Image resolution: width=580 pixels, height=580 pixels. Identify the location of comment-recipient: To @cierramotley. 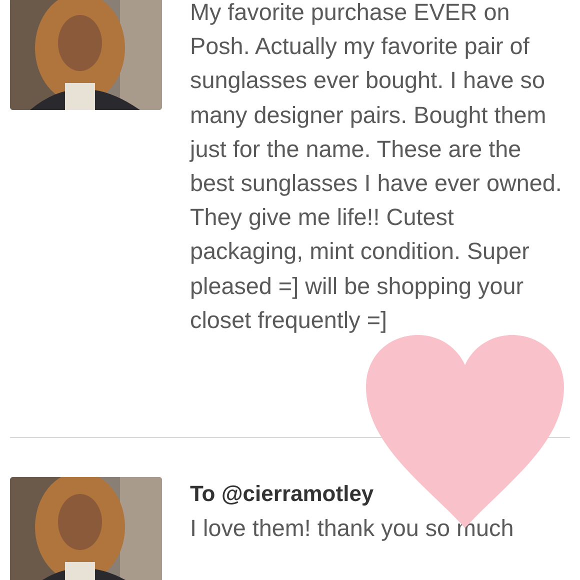
(282, 494).